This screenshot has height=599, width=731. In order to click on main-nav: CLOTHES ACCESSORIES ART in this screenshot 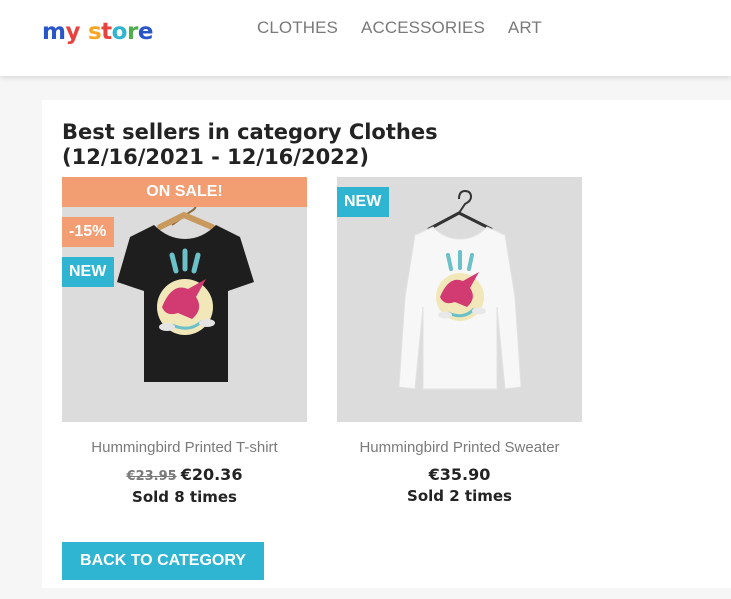, I will do `click(411, 28)`.